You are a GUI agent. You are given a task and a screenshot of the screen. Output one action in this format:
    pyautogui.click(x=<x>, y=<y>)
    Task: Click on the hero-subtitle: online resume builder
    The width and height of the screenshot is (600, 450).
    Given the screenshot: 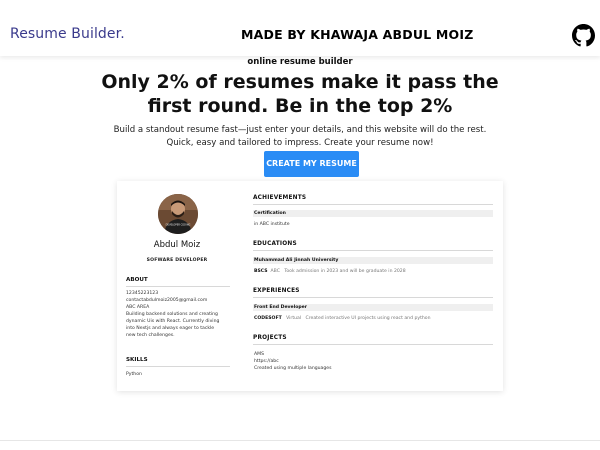 What is the action you would take?
    pyautogui.click(x=300, y=62)
    